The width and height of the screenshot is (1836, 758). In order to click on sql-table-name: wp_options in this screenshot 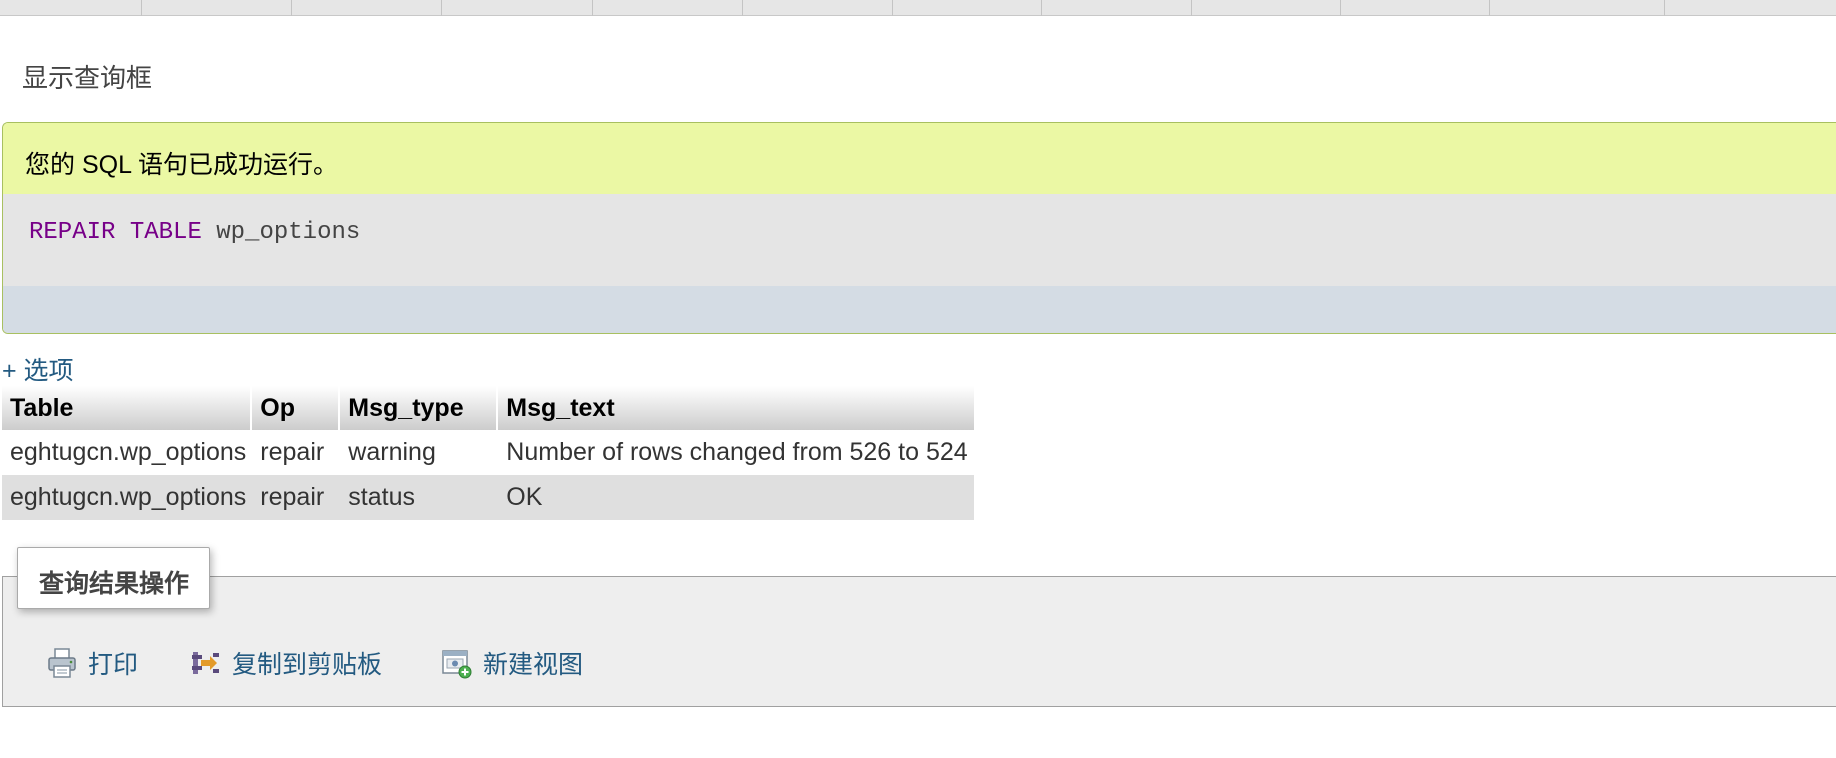, I will do `click(288, 232)`.